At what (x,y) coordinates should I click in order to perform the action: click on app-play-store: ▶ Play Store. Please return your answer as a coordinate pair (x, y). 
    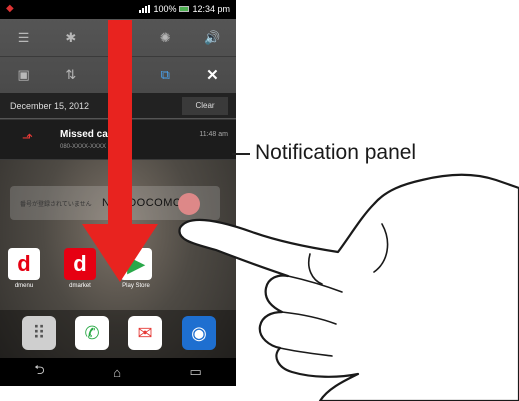
    Looking at the image, I should click on (136, 268).